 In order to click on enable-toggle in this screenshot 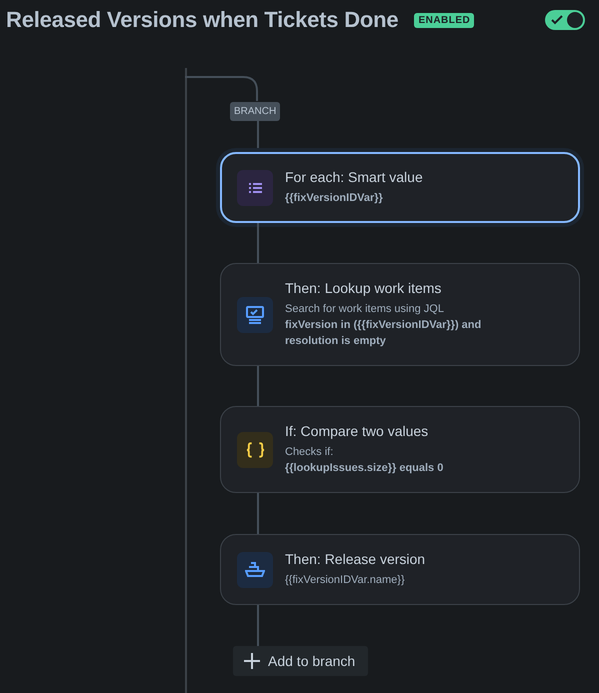, I will do `click(565, 20)`.